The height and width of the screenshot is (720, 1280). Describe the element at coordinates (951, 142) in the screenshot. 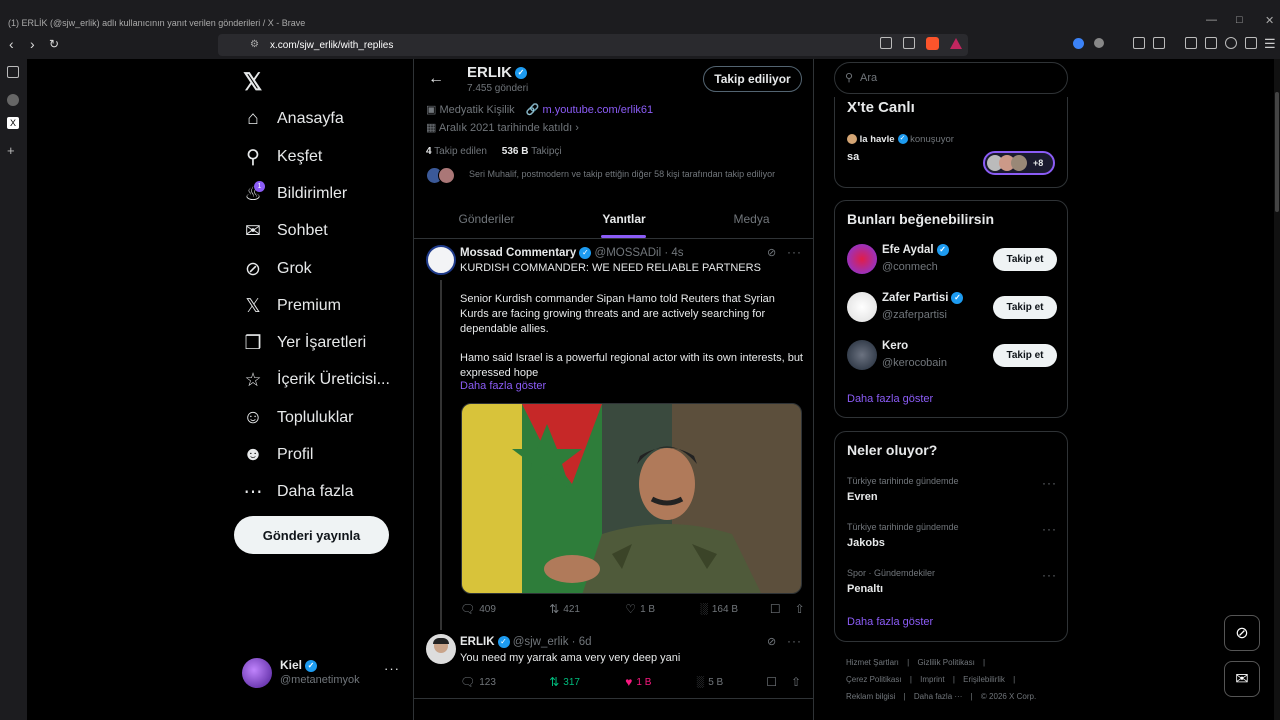

I see `live-card: X'te Canlı la havle ✓ konuşuyor sa +8` at that location.